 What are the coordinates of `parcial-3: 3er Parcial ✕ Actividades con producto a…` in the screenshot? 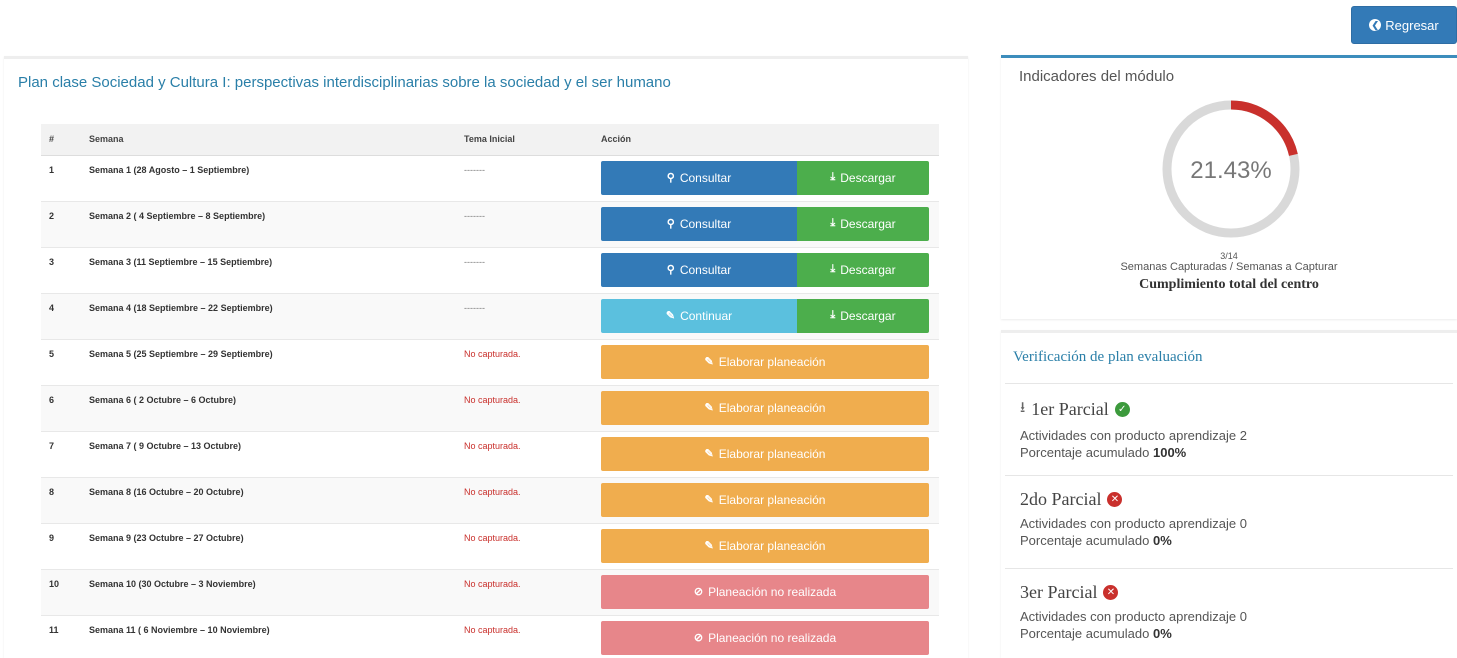 It's located at (1229, 604).